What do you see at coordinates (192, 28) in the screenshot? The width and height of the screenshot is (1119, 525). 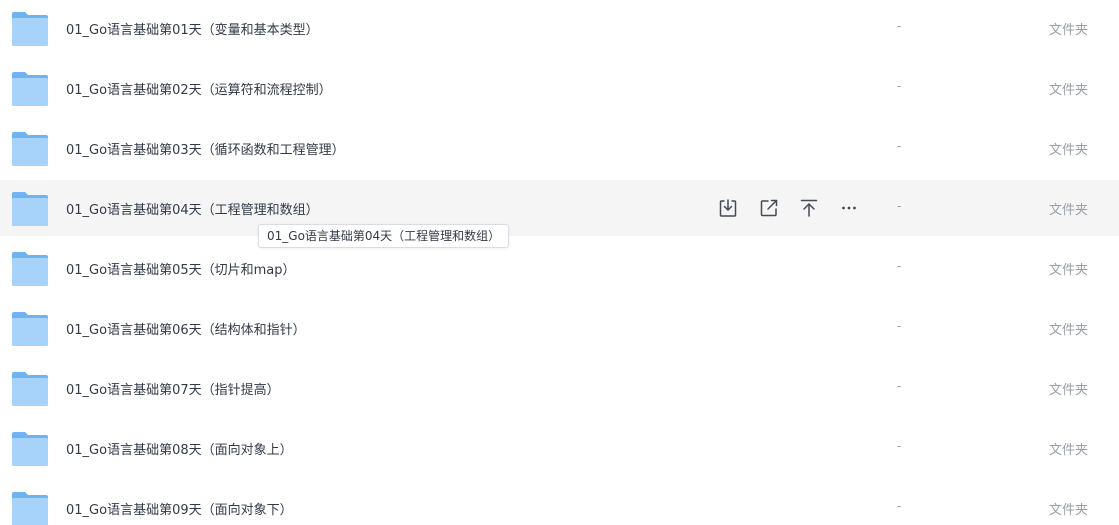 I see `file-name: 01_Go语言基础第01天（变量和基本类型）` at bounding box center [192, 28].